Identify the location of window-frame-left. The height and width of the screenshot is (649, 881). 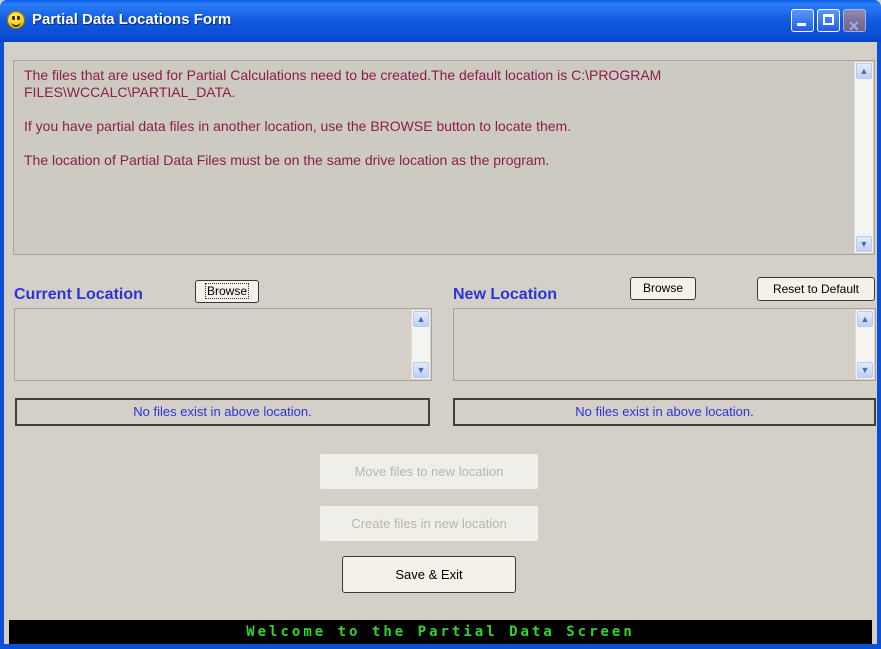
(2, 345).